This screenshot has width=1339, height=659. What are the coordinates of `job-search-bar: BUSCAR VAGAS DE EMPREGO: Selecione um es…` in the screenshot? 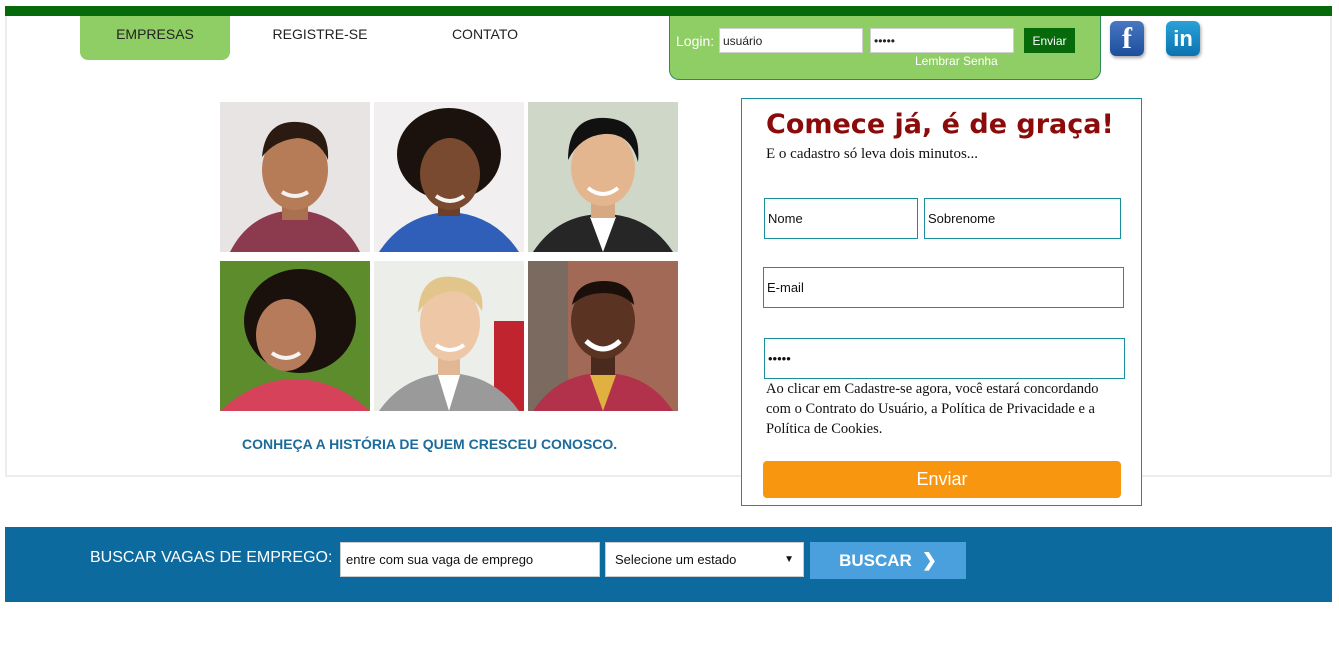 It's located at (668, 564).